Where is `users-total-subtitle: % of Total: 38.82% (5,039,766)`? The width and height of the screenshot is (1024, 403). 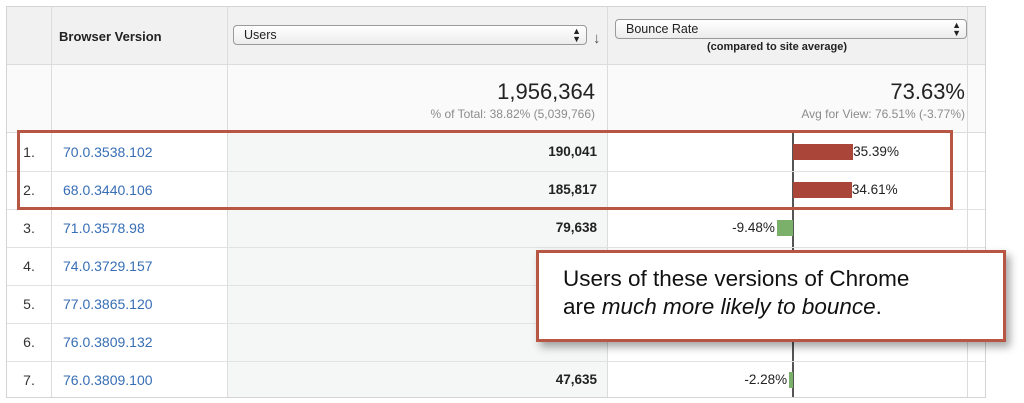
users-total-subtitle: % of Total: 38.82% (5,039,766) is located at coordinates (512, 114).